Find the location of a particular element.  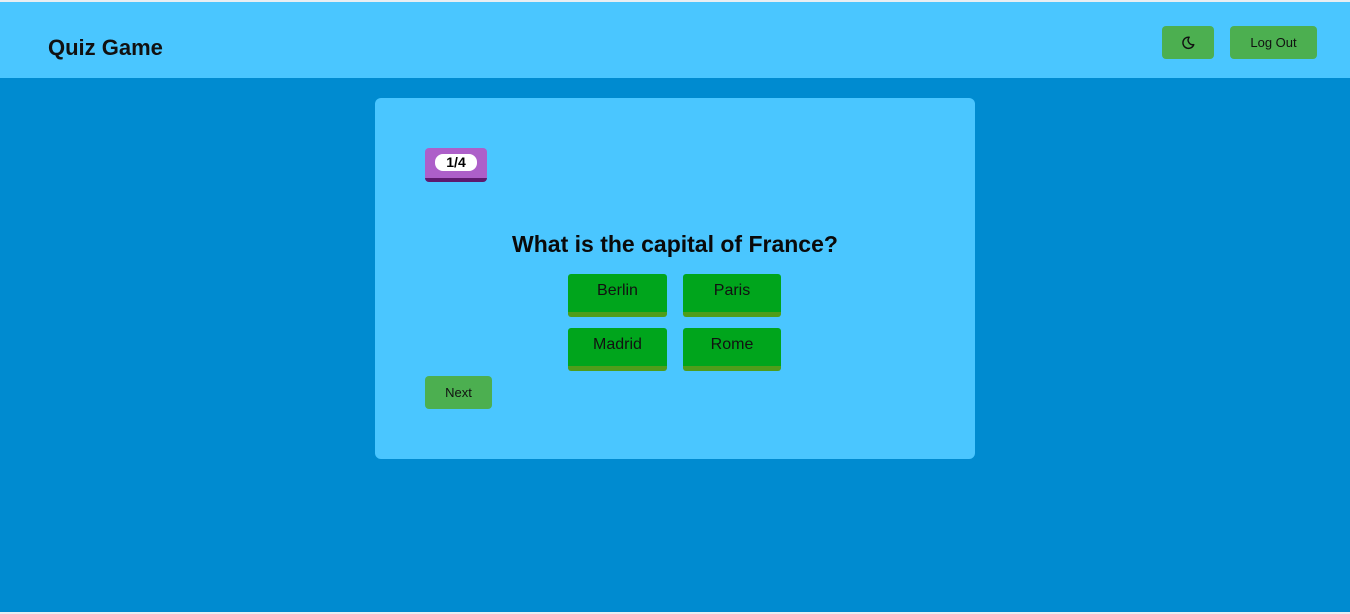

moon-icon is located at coordinates (1188, 42).